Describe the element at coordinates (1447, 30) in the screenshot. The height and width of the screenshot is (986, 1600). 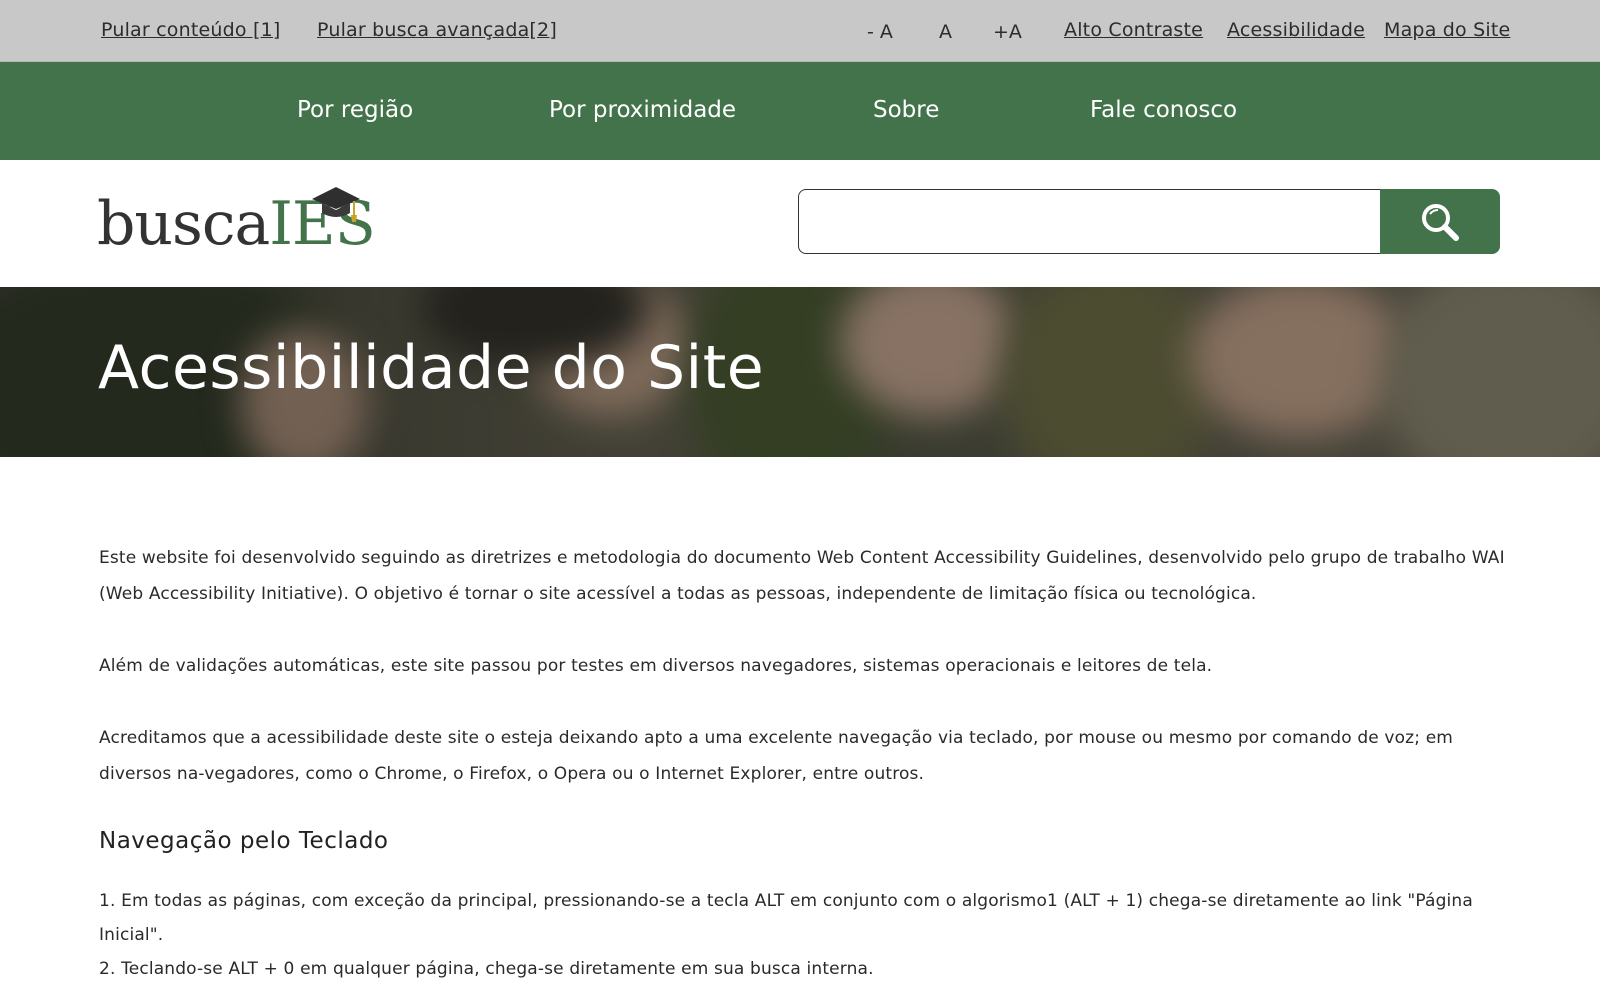
I see `sitemap-link: Mapa do Site` at that location.